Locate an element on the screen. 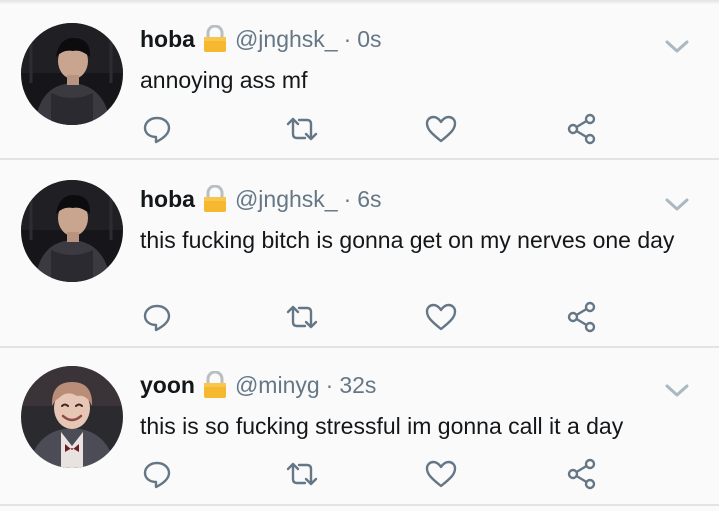  tweet-text: annoying ass mf is located at coordinates (224, 80).